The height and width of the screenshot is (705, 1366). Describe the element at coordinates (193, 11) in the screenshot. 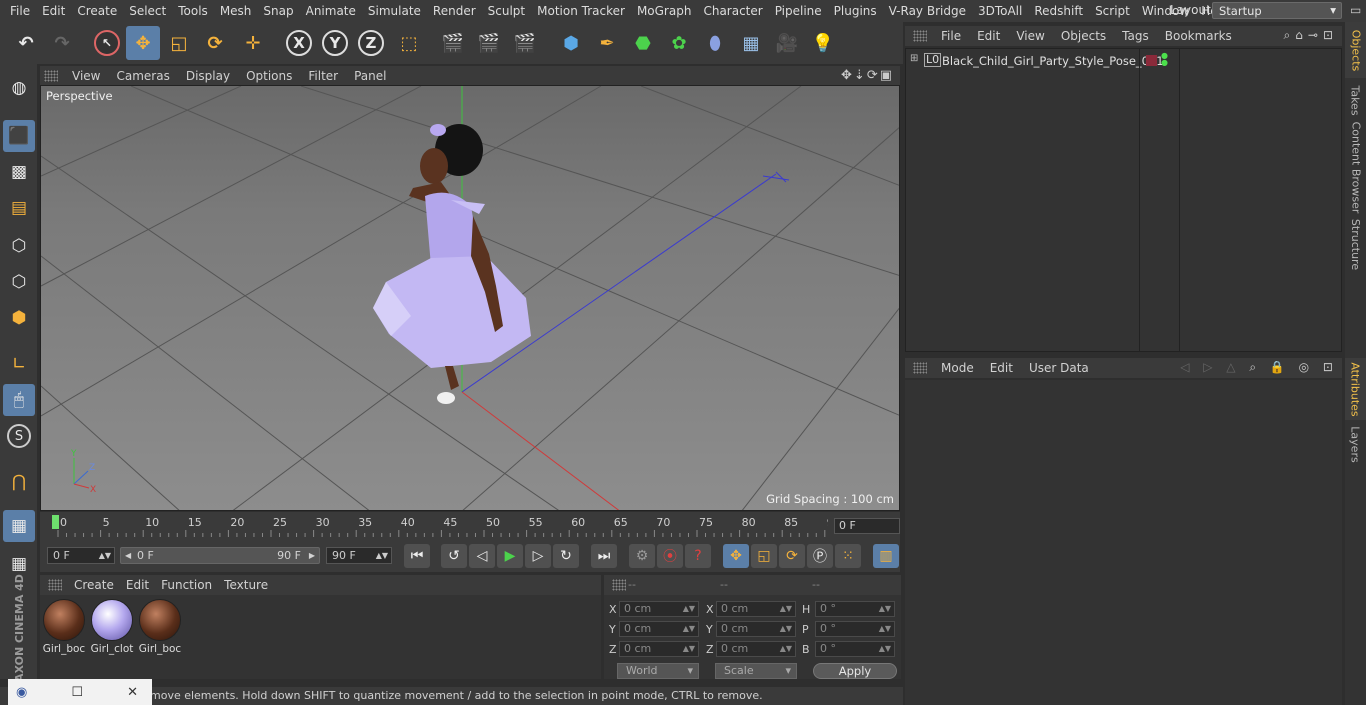

I see `menu-tools: Tools` at that location.